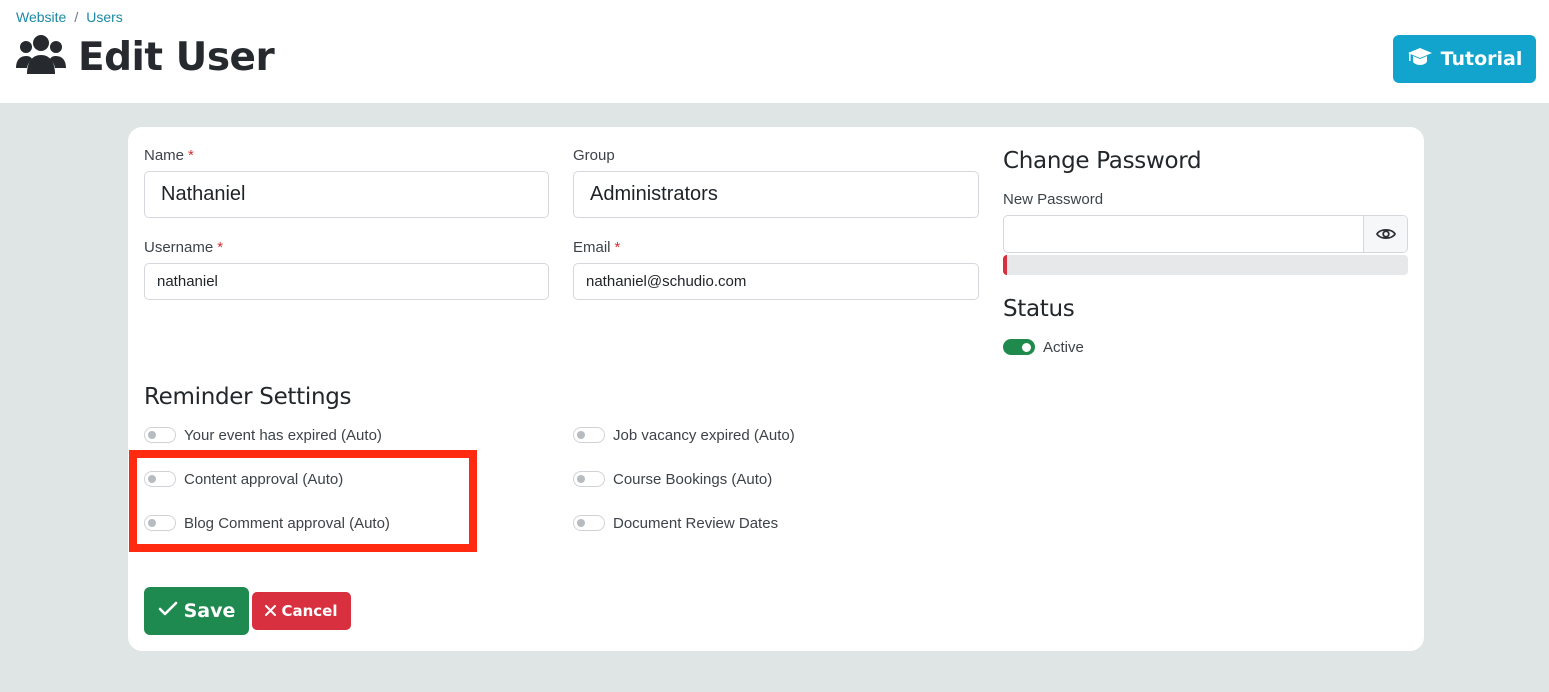  Describe the element at coordinates (346, 281) in the screenshot. I see `username-input: nathaniel` at that location.